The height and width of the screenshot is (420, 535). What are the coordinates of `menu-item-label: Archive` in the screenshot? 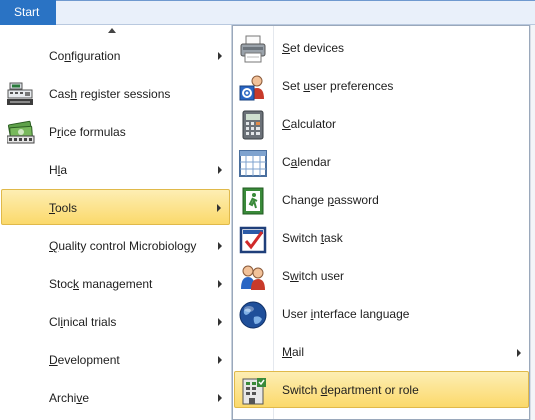 It's located at (69, 398).